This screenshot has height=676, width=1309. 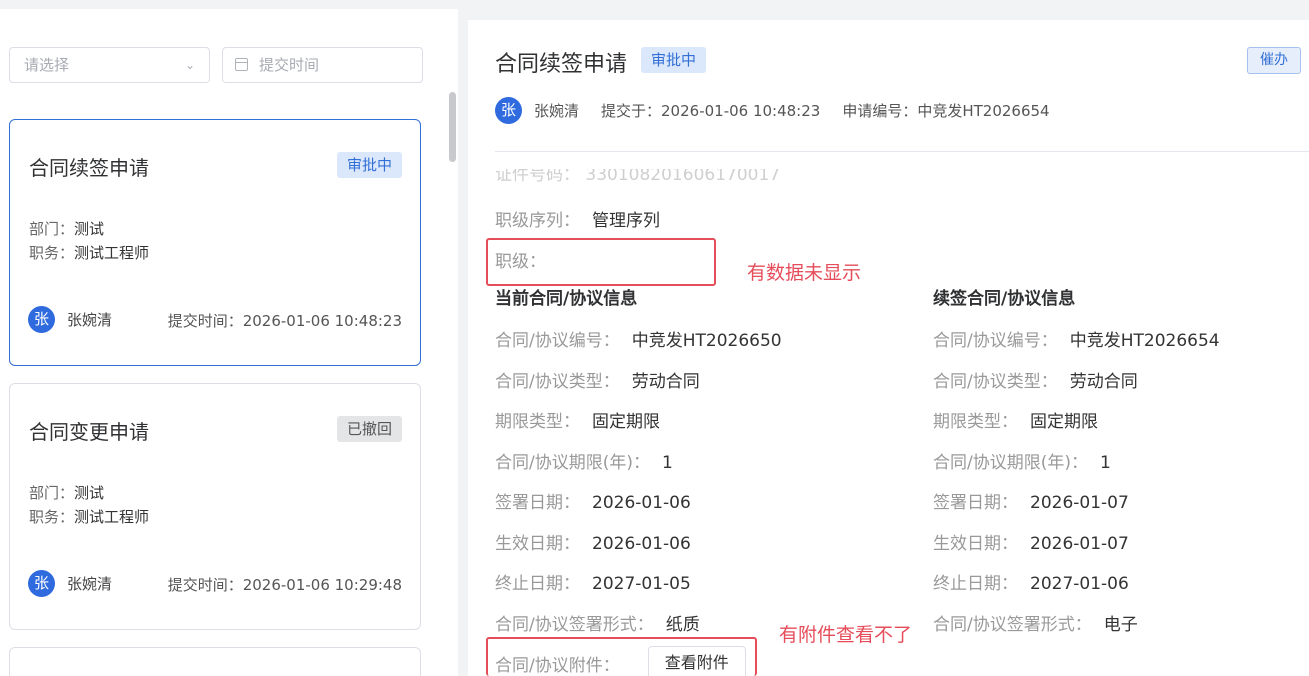 What do you see at coordinates (47, 65) in the screenshot?
I see `type-select-placeholder: 请选择` at bounding box center [47, 65].